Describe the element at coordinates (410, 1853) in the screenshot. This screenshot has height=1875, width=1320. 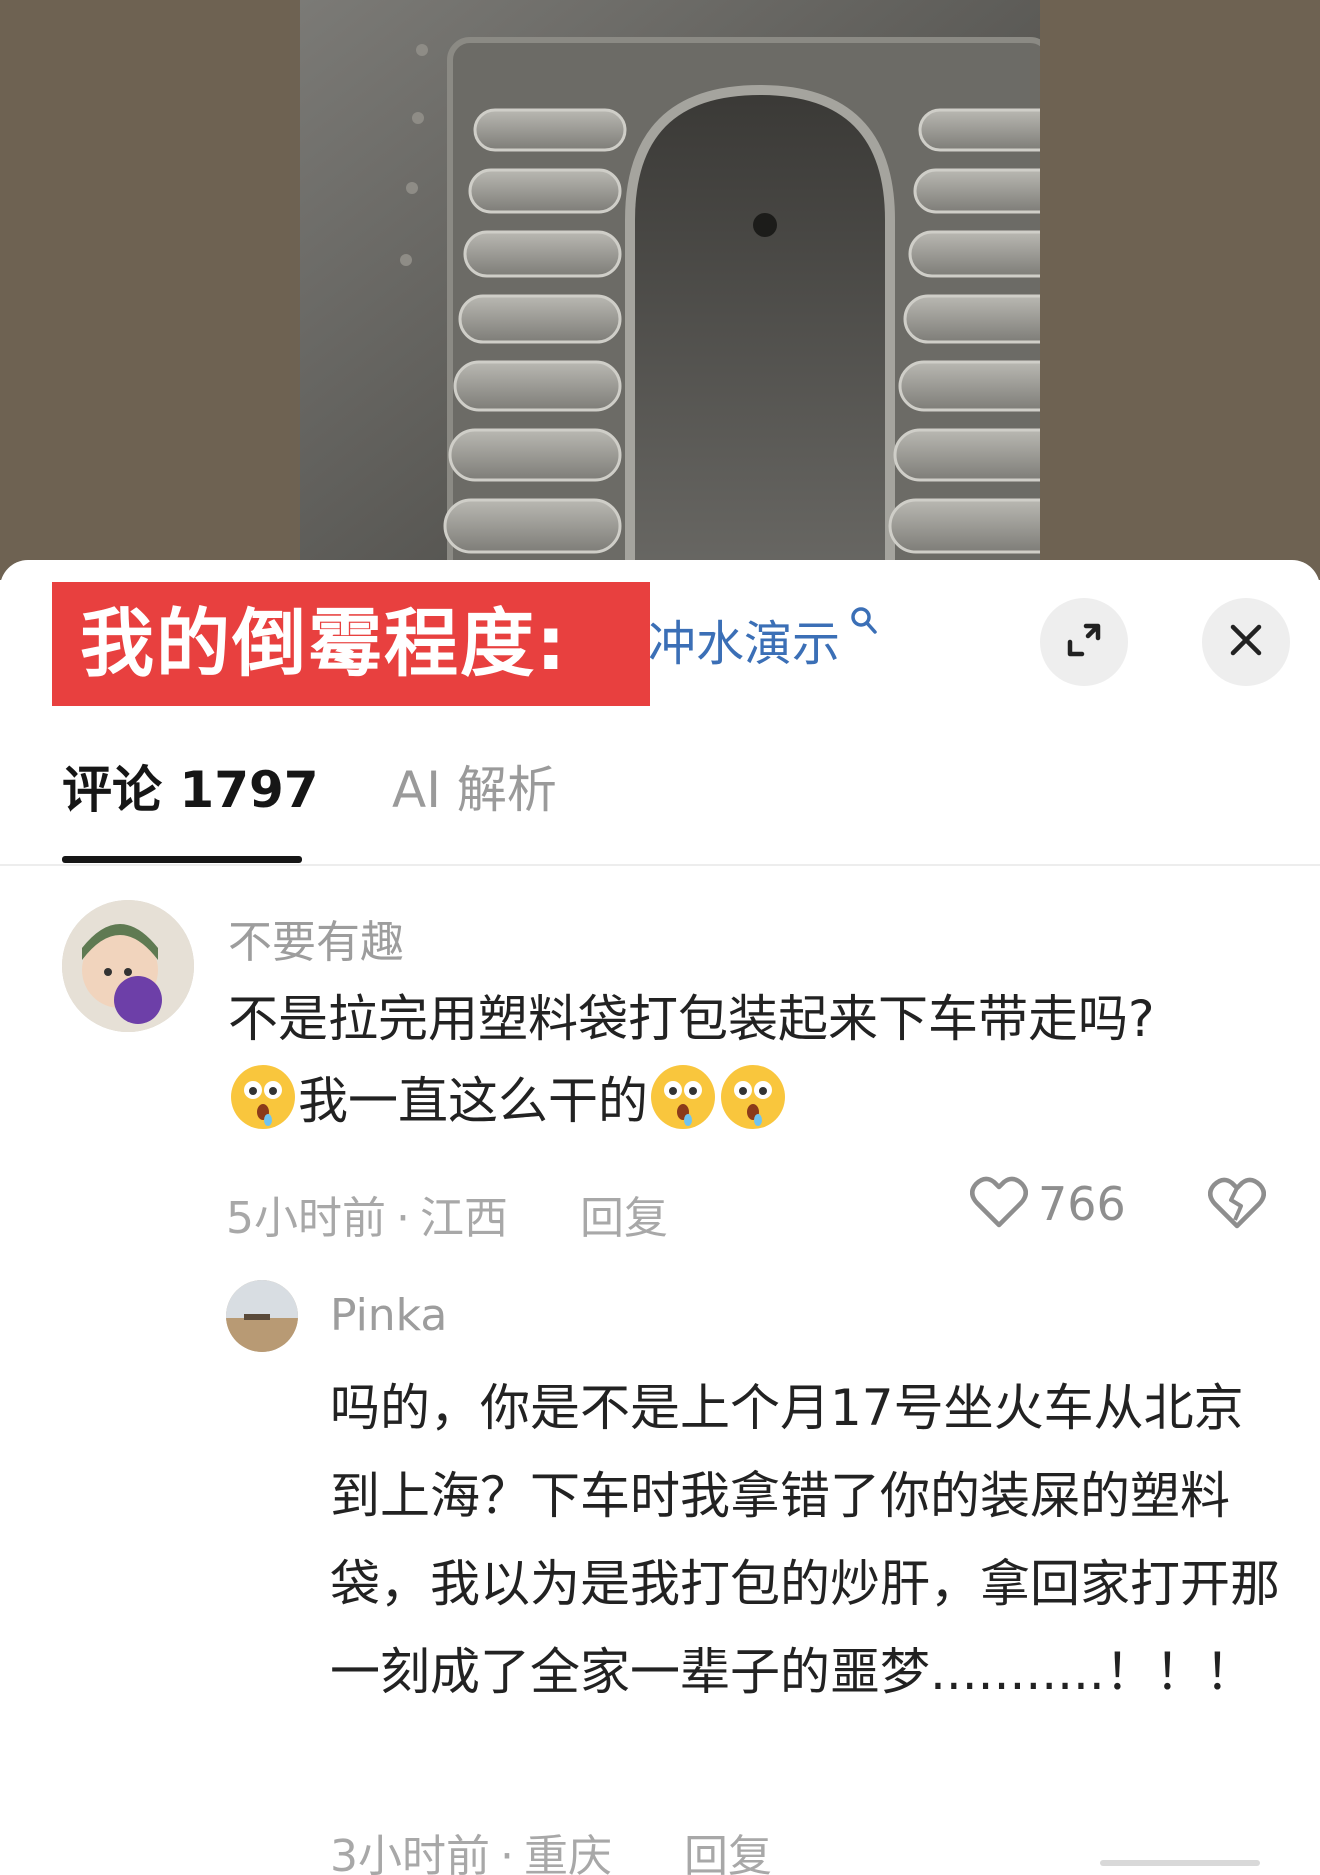
I see `comment-time: 3小时前` at that location.